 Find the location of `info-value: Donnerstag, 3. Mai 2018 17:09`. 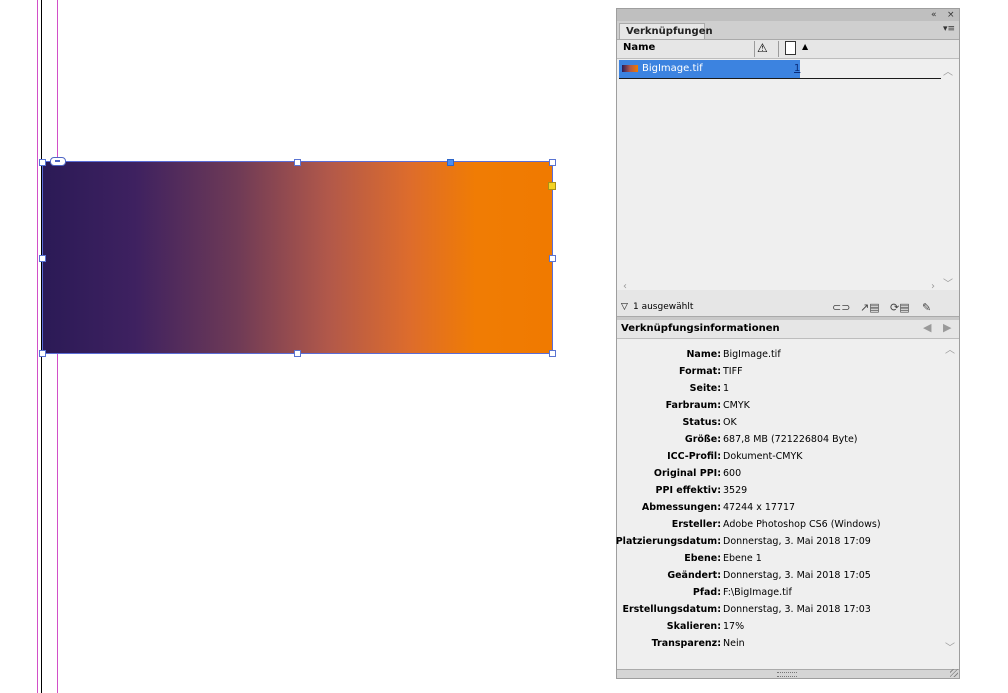

info-value: Donnerstag, 3. Mai 2018 17:09 is located at coordinates (797, 541).